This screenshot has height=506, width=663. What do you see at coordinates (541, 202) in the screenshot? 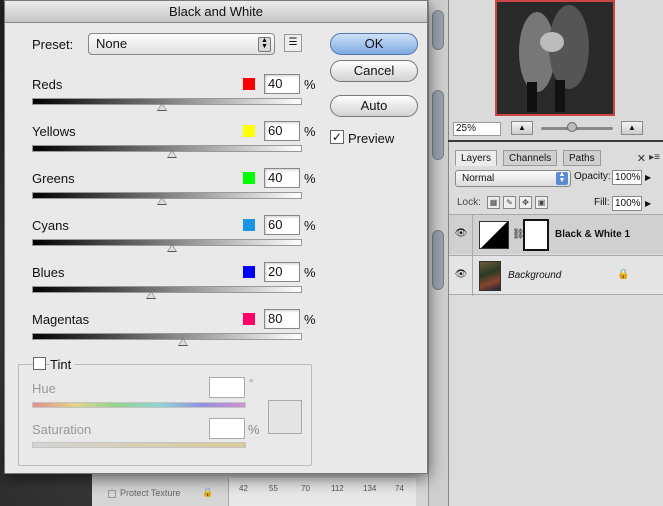
I see `lock-all-icon: ▣` at bounding box center [541, 202].